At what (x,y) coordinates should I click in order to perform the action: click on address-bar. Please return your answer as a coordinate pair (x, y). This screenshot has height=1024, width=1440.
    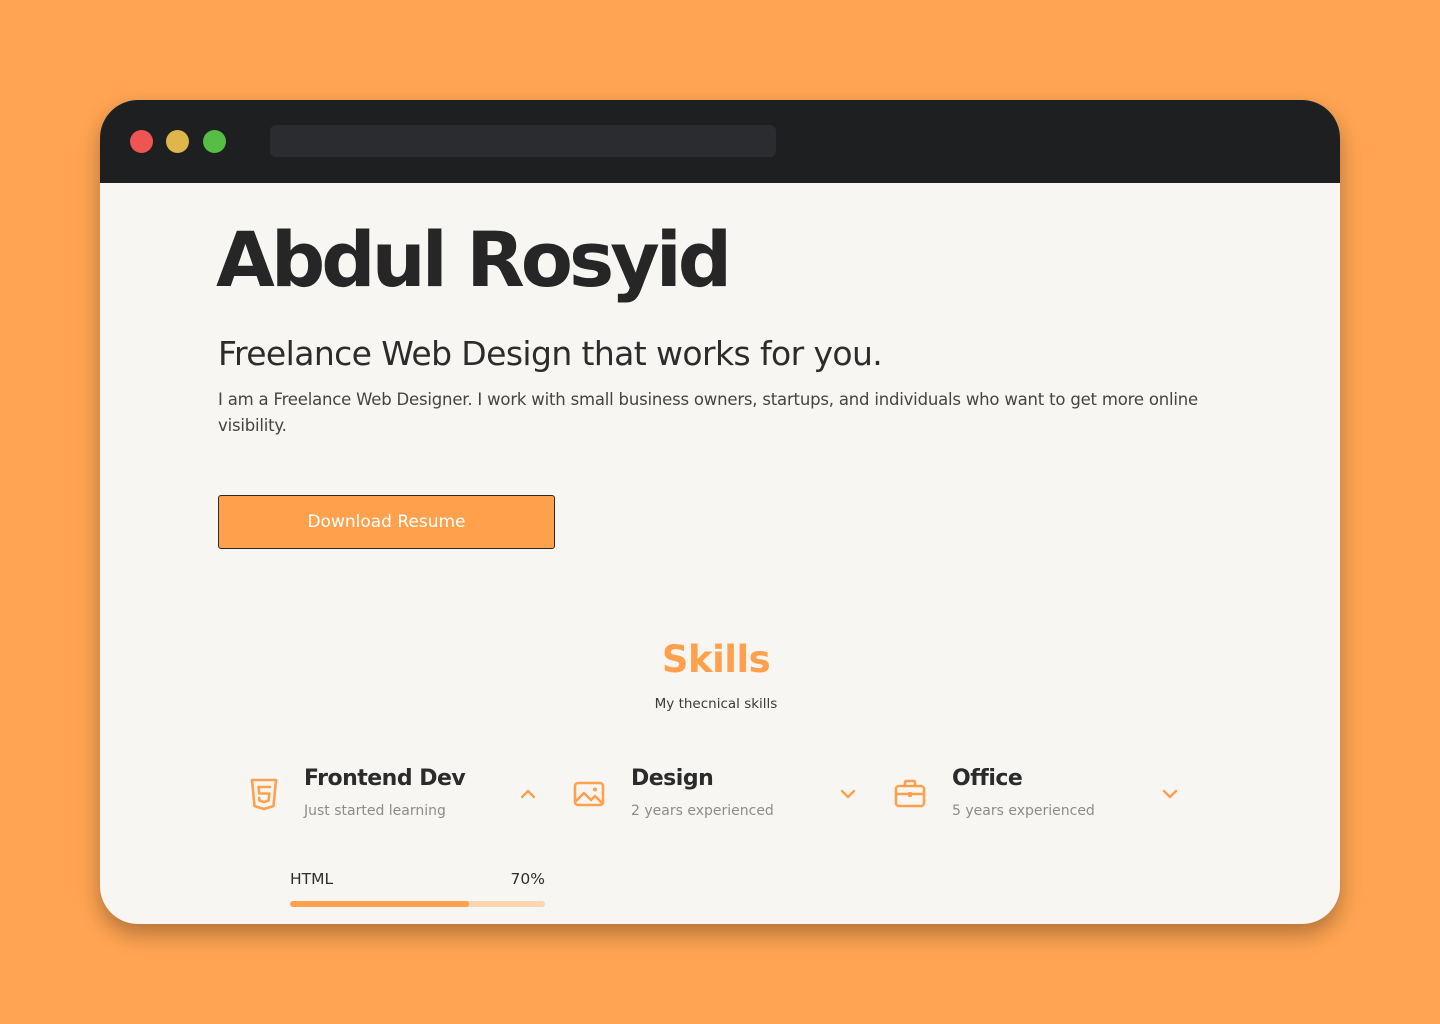
    Looking at the image, I should click on (523, 141).